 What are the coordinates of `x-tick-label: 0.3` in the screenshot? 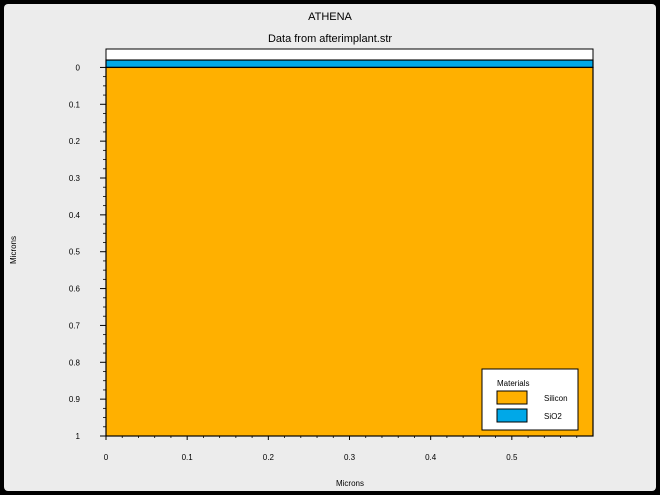 It's located at (350, 457).